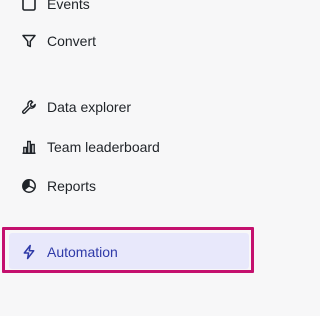 This screenshot has height=316, width=320. What do you see at coordinates (103, 147) in the screenshot?
I see `sidebar-item-label: Team leaderboard` at bounding box center [103, 147].